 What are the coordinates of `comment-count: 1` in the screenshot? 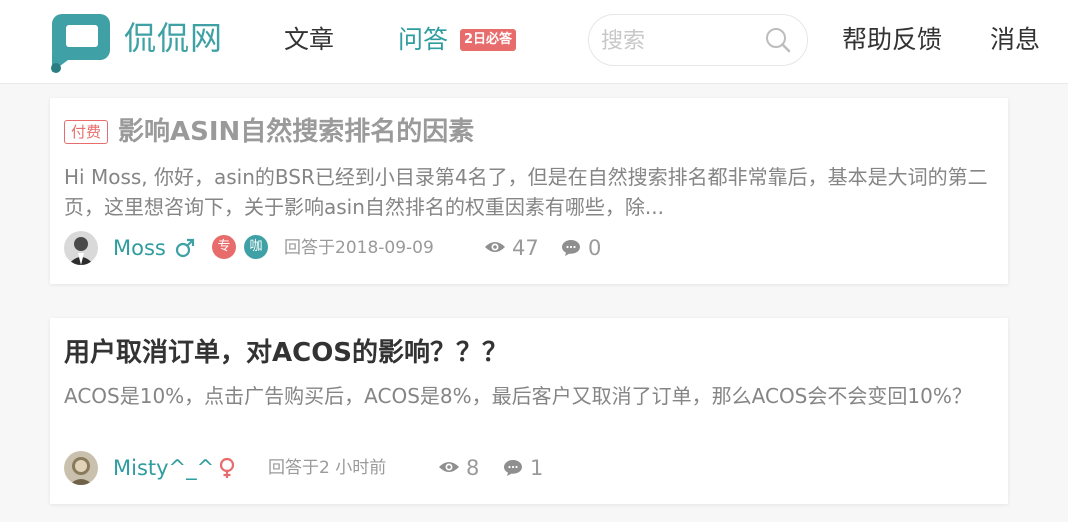 It's located at (537, 468).